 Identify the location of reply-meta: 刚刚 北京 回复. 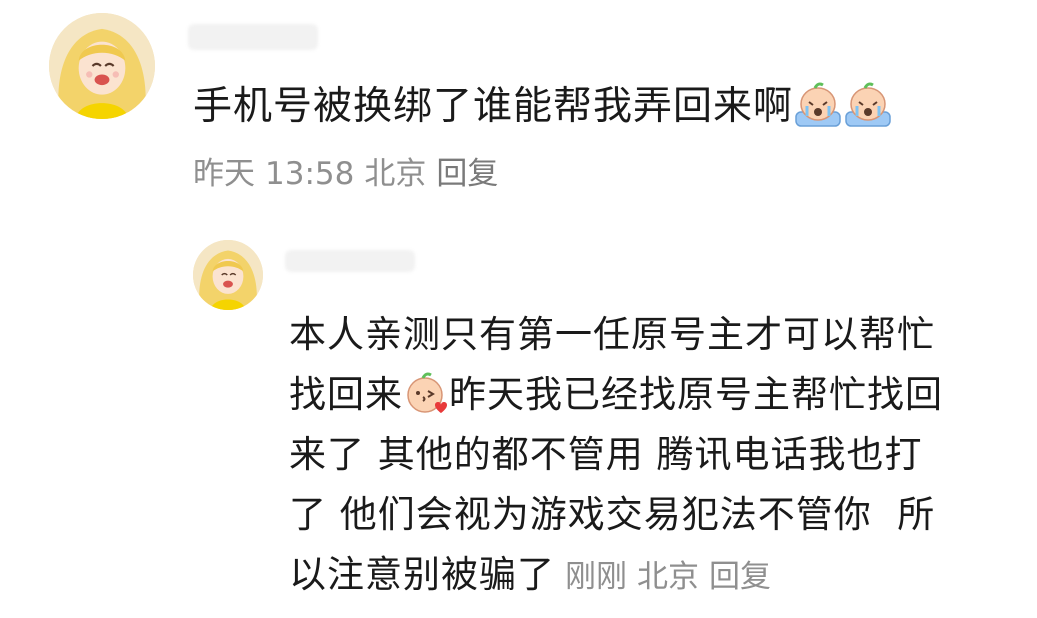
(663, 577).